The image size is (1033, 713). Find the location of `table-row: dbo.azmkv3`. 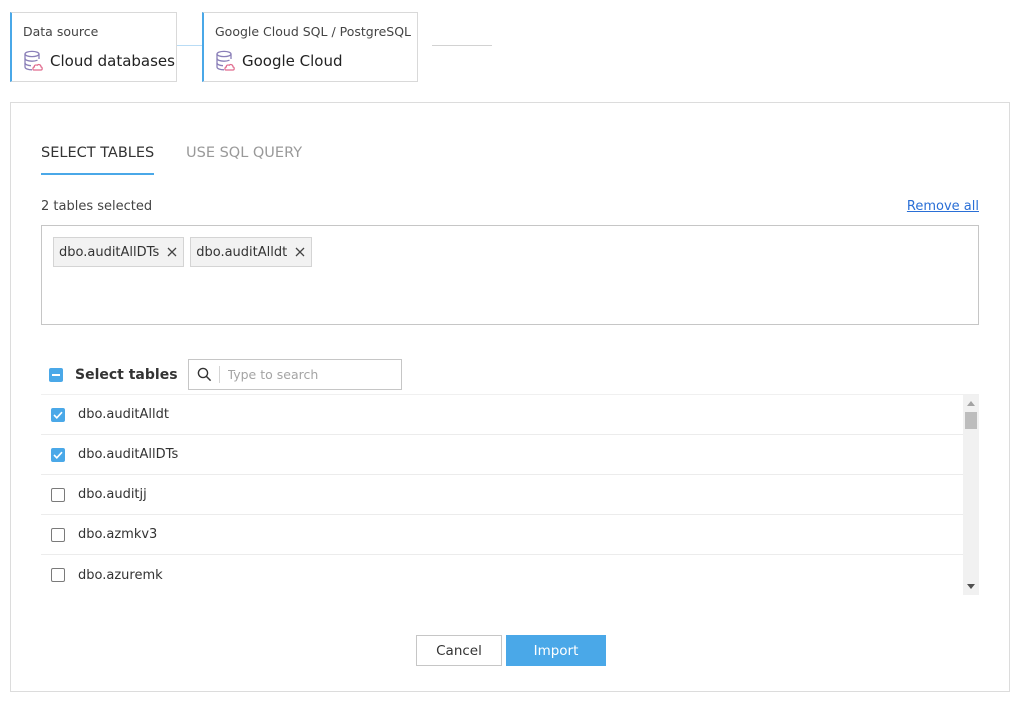

table-row: dbo.azmkv3 is located at coordinates (502, 535).